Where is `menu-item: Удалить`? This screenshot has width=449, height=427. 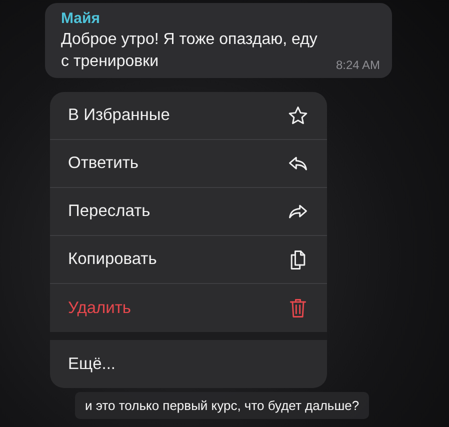
menu-item: Удалить is located at coordinates (188, 308).